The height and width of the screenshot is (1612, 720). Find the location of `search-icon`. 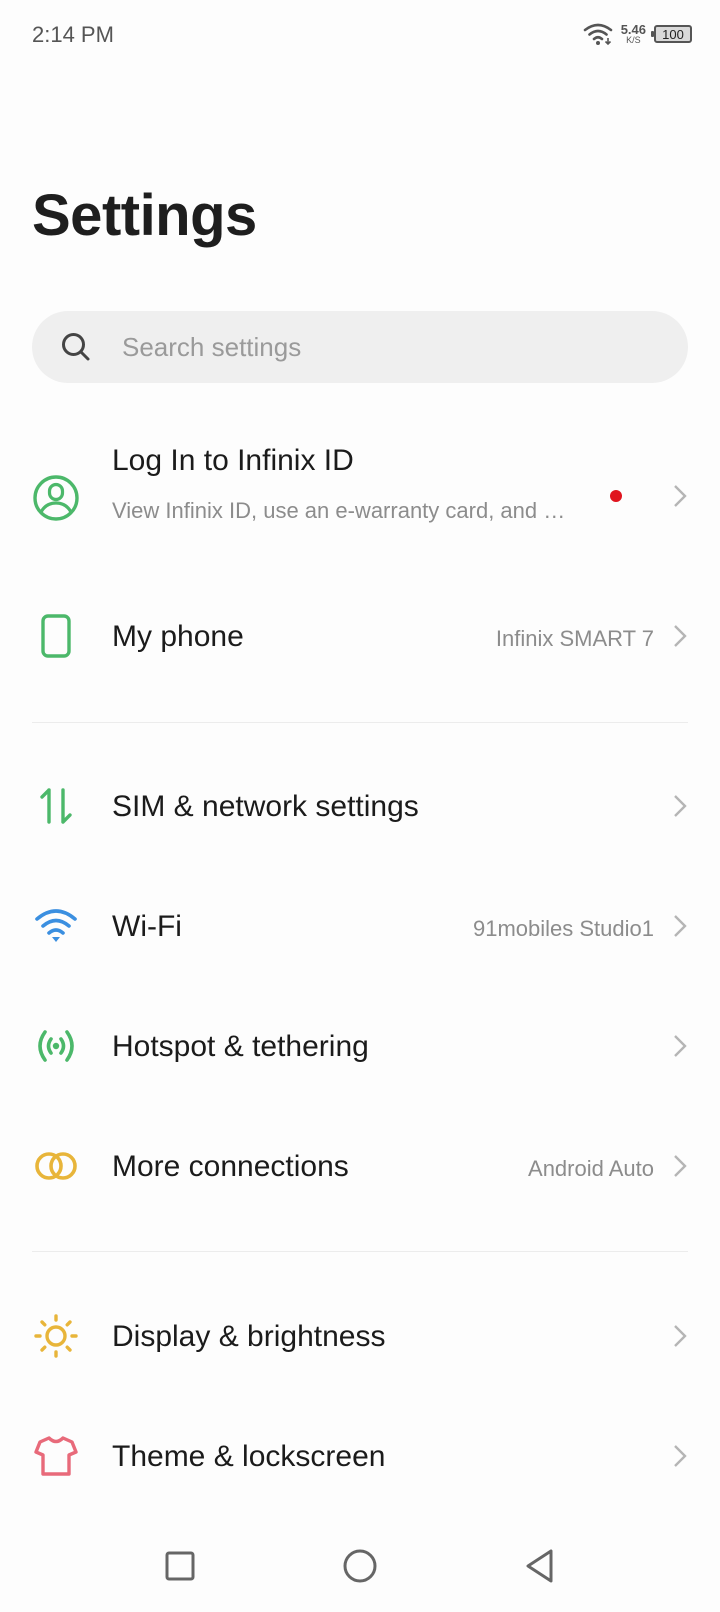

search-icon is located at coordinates (76, 347).